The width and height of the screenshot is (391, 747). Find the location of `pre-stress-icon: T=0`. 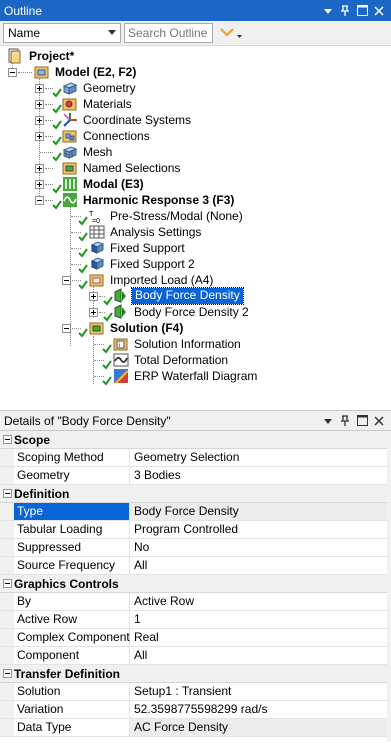

pre-stress-icon: T=0 is located at coordinates (94, 217).